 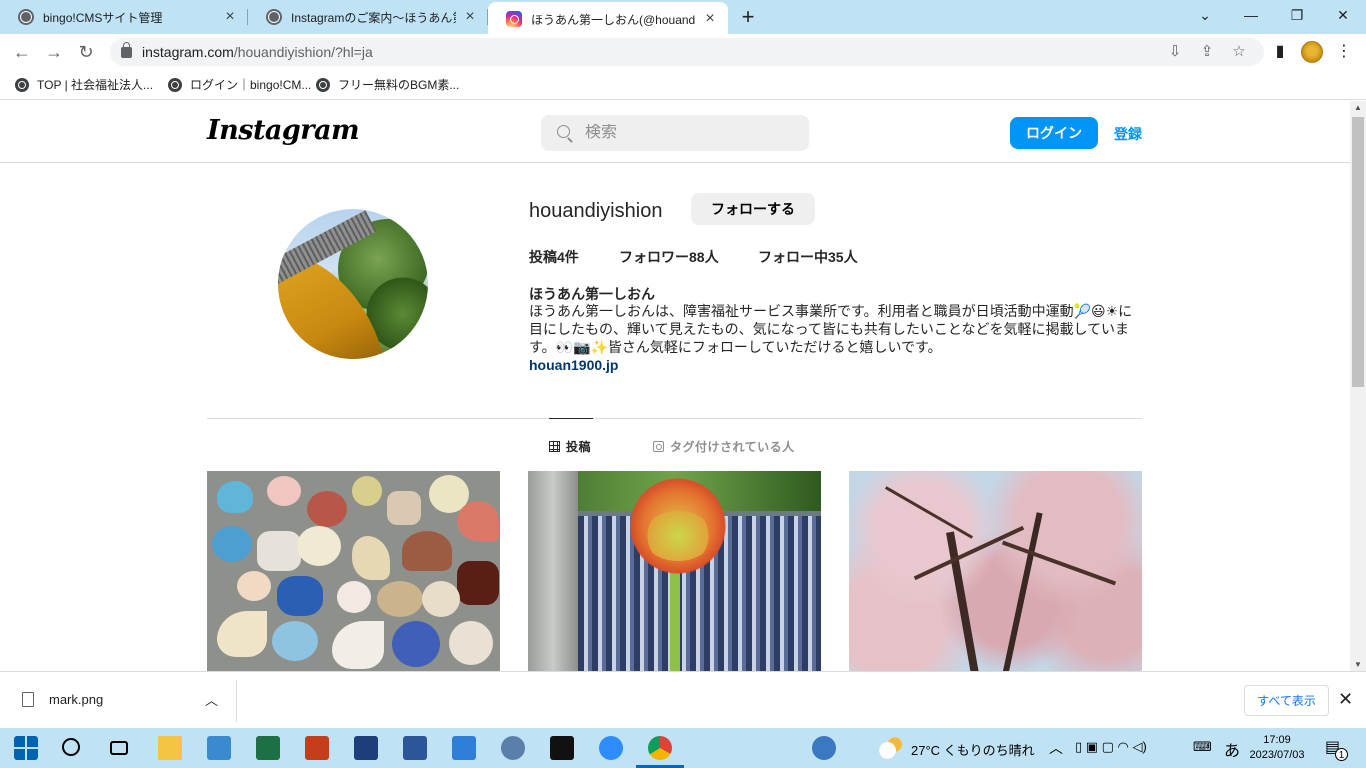 I want to click on pole-image-part, so click(x=553, y=571).